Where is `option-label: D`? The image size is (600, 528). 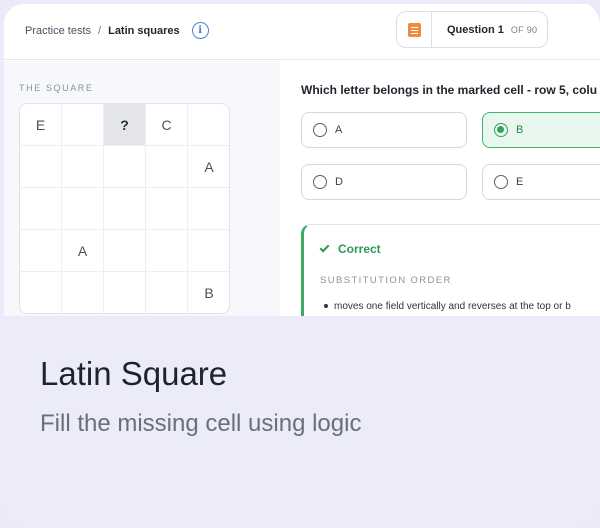 option-label: D is located at coordinates (339, 182).